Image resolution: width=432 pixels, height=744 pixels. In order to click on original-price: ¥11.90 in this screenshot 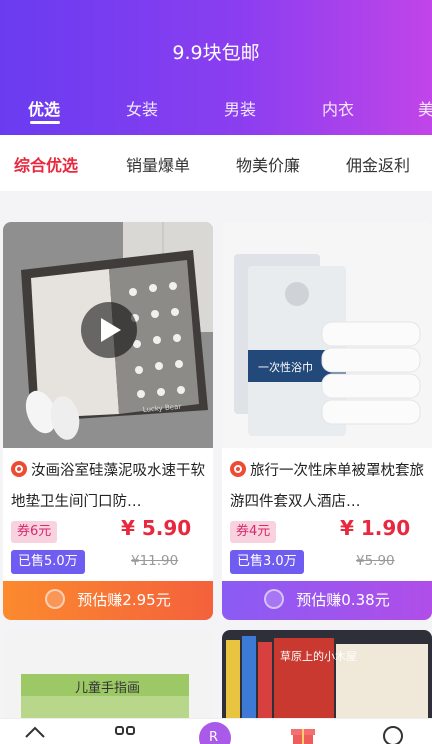, I will do `click(155, 561)`.